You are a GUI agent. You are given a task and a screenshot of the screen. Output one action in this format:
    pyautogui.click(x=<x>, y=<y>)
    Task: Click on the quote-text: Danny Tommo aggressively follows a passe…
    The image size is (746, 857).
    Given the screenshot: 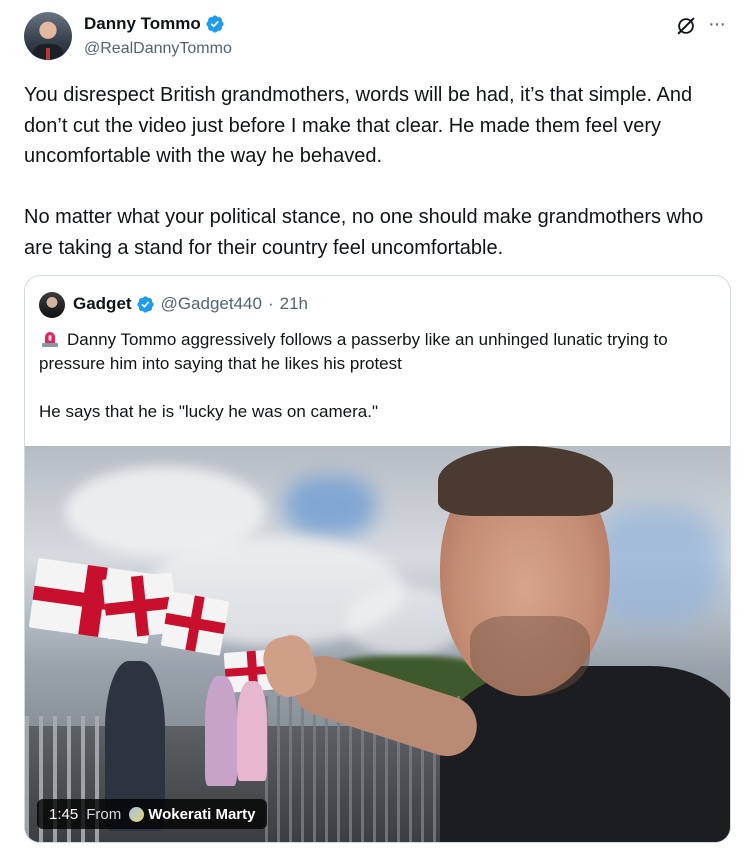 What is the action you would take?
    pyautogui.click(x=379, y=376)
    